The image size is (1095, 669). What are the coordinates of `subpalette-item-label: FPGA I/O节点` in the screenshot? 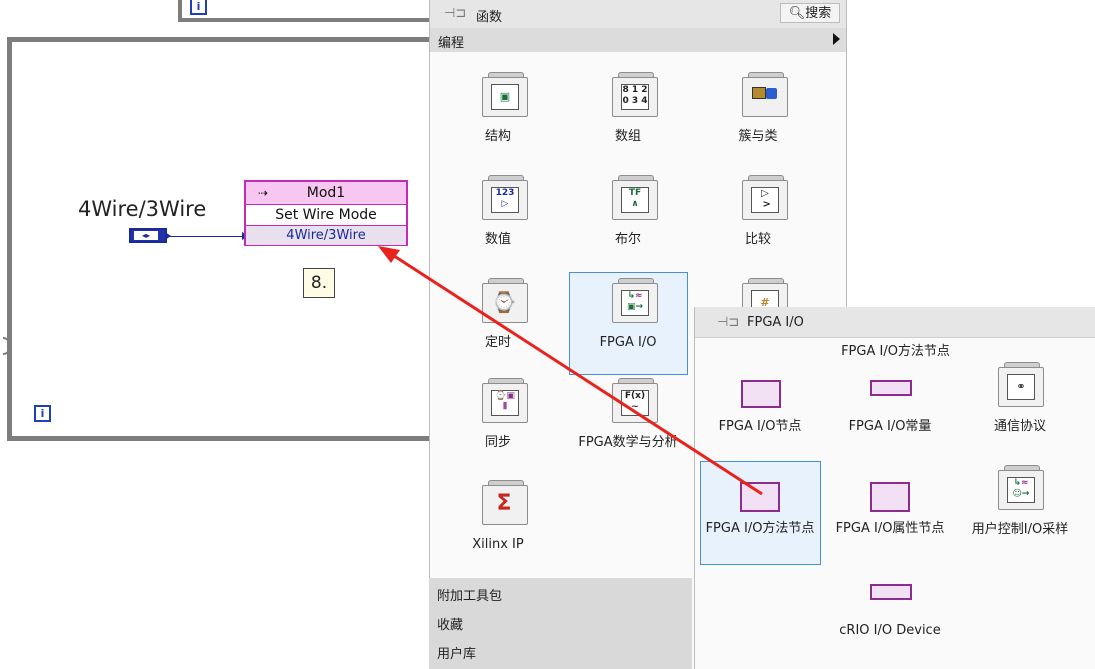 It's located at (760, 426).